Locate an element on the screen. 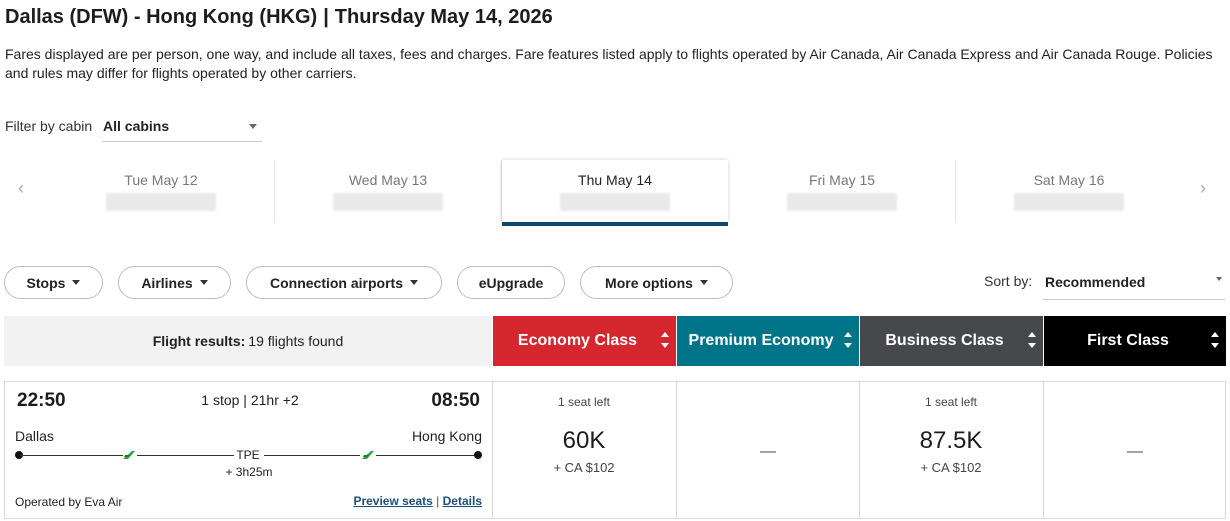 Image resolution: width=1230 pixels, height=521 pixels. stops-filter-button: Stops is located at coordinates (53, 282).